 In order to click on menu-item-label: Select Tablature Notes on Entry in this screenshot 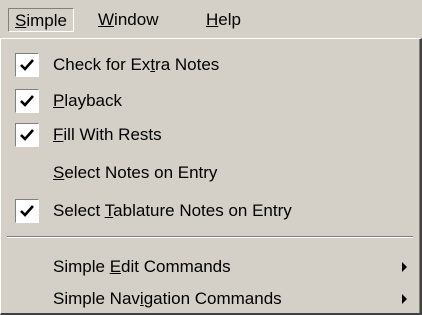, I will do `click(172, 210)`.